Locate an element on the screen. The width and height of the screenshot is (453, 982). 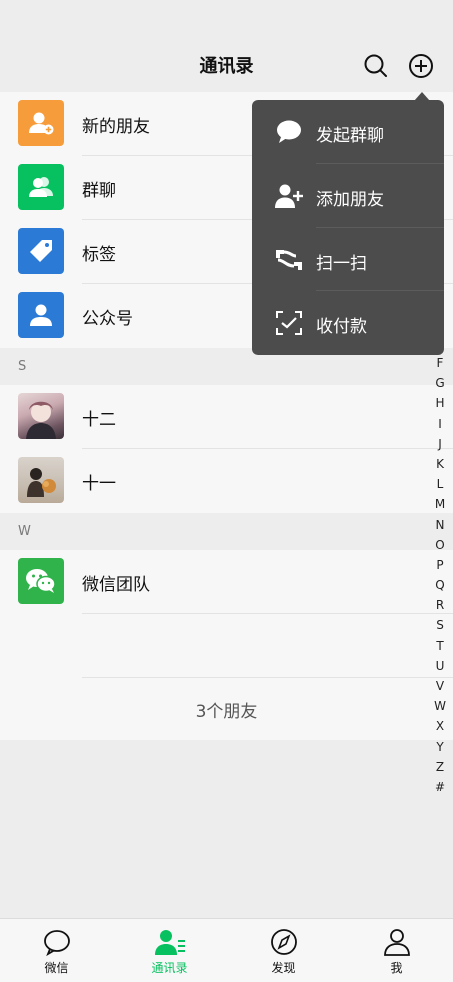
index-letter: W is located at coordinates (440, 706).